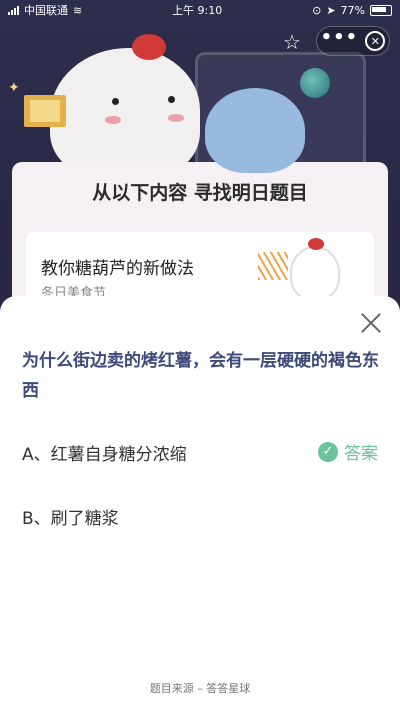 This screenshot has width=400, height=712. What do you see at coordinates (200, 193) in the screenshot?
I see `banner-title: 从以下内容 寻找明日题目` at bounding box center [200, 193].